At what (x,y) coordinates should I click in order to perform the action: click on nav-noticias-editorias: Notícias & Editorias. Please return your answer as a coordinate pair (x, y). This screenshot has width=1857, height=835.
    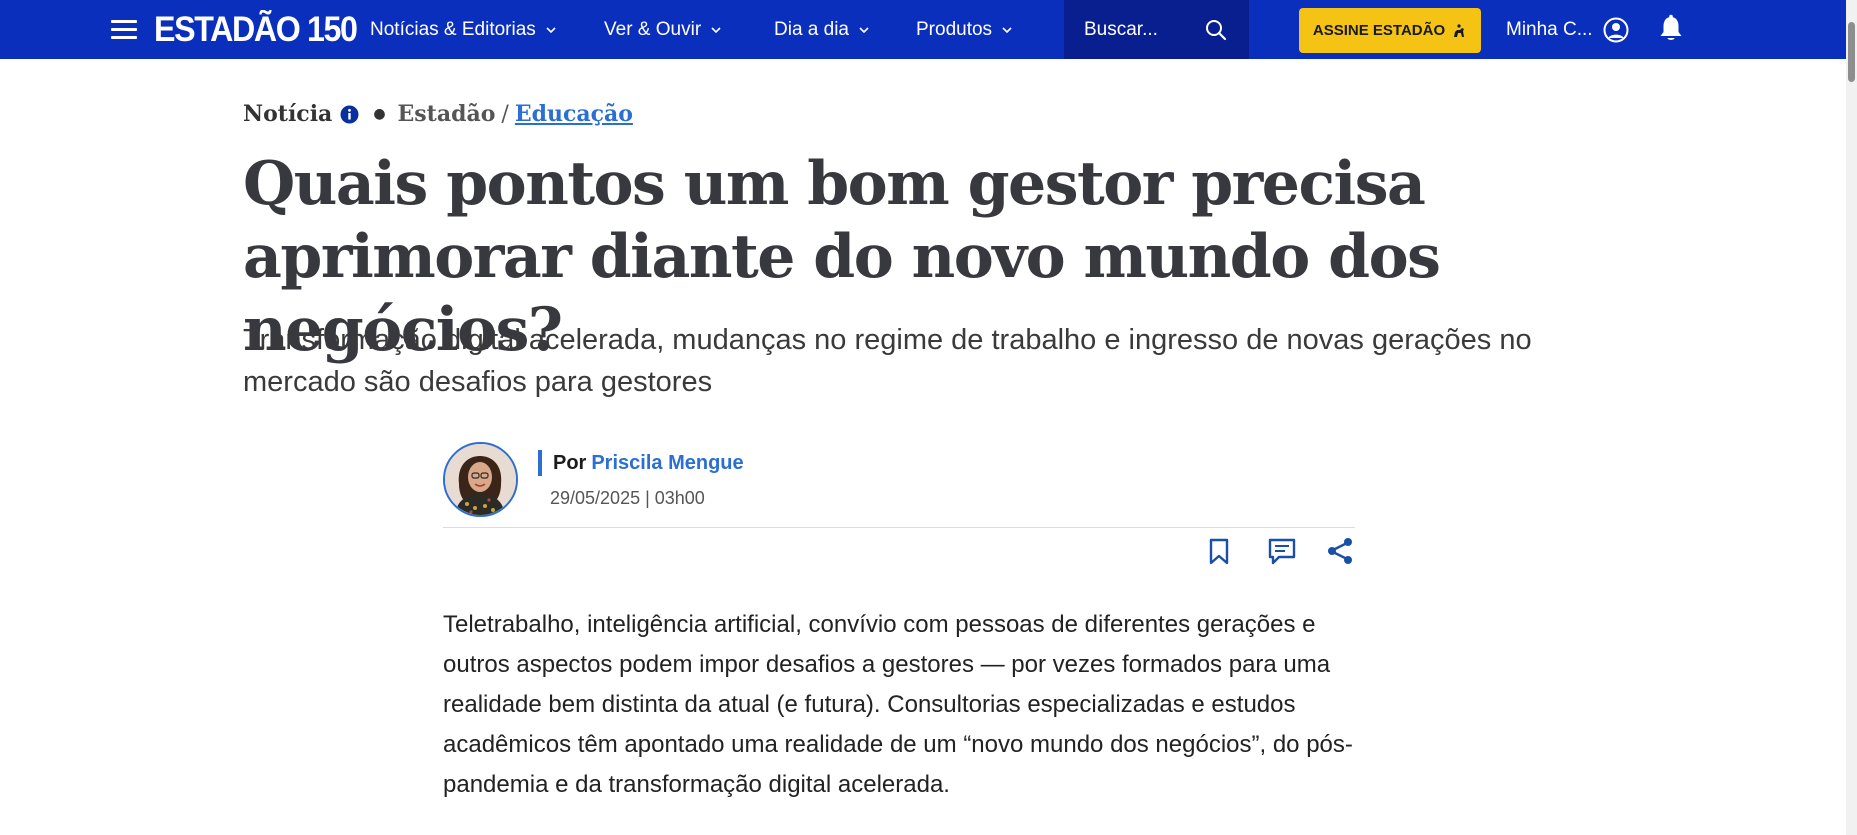
    Looking at the image, I should click on (463, 29).